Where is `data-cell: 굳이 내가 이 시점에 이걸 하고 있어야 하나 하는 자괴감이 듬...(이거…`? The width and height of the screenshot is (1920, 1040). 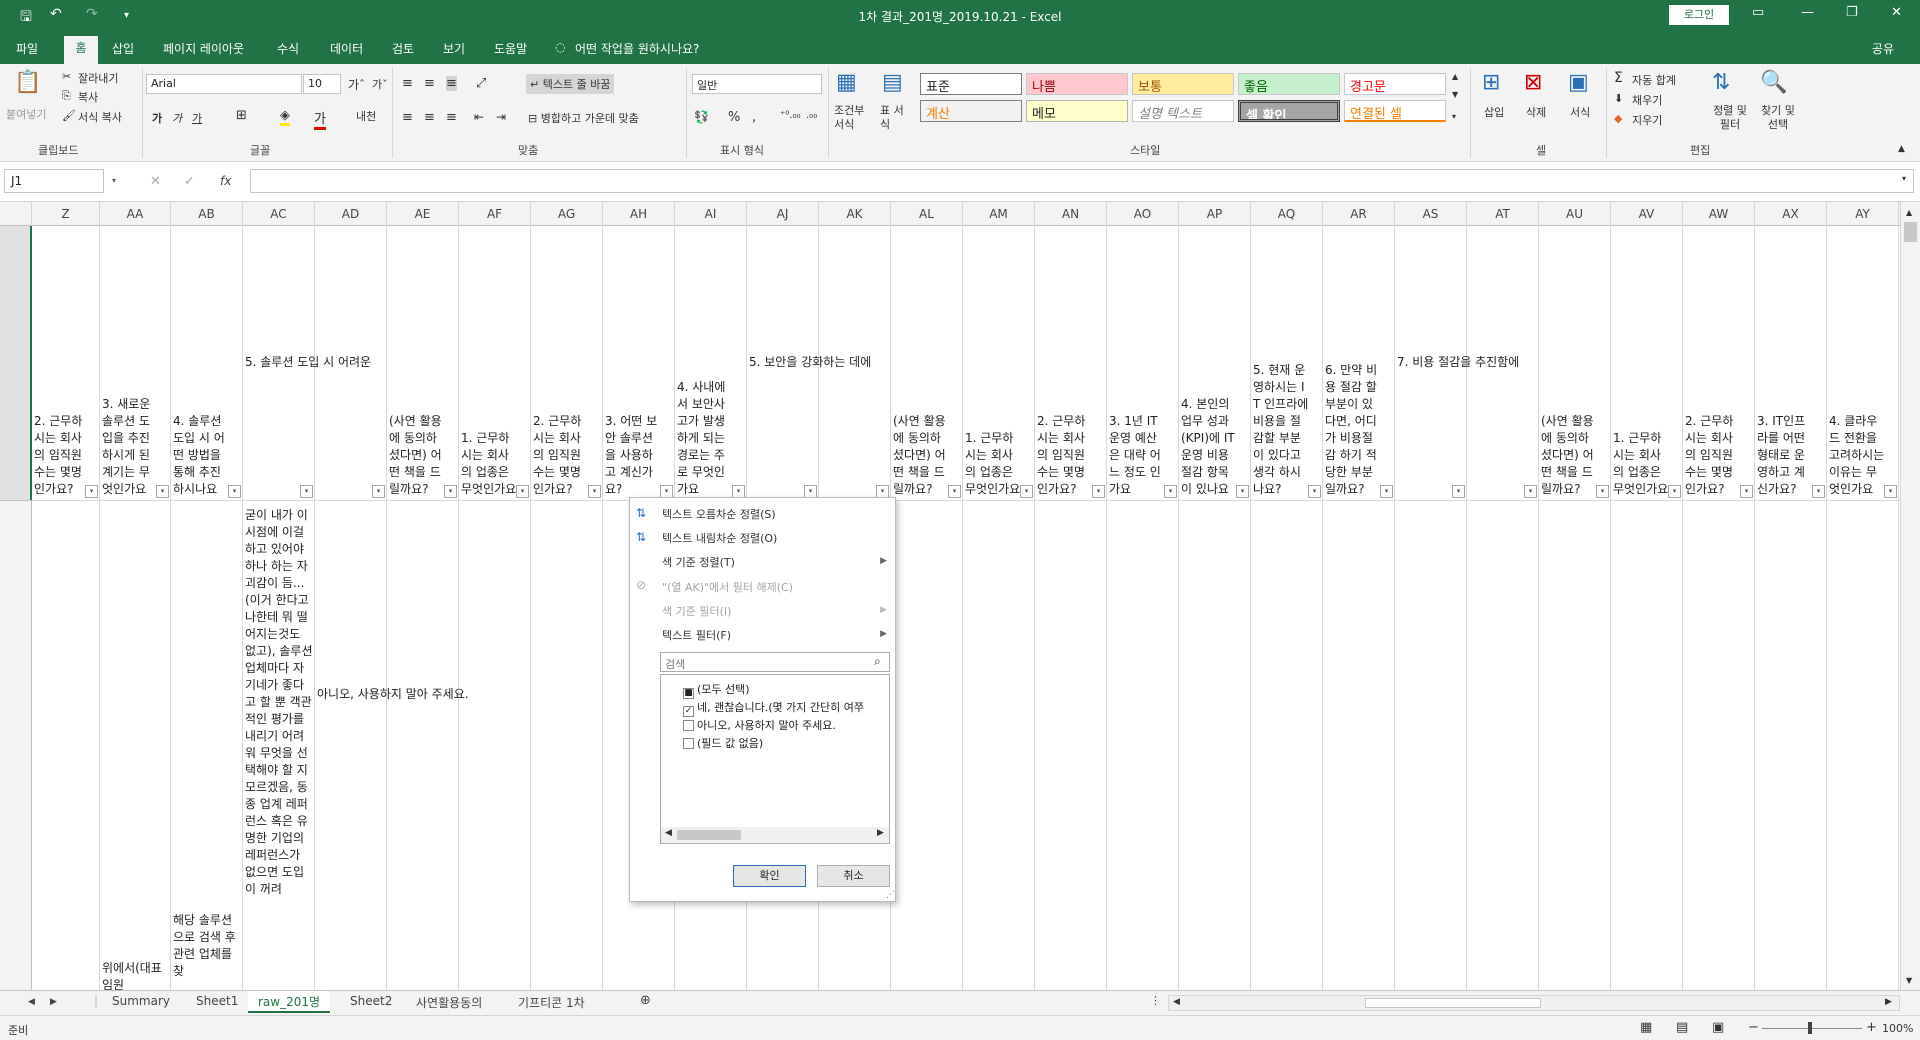 data-cell: 굳이 내가 이 시점에 이걸 하고 있어야 하나 하는 자괴감이 듬...(이거… is located at coordinates (279, 748).